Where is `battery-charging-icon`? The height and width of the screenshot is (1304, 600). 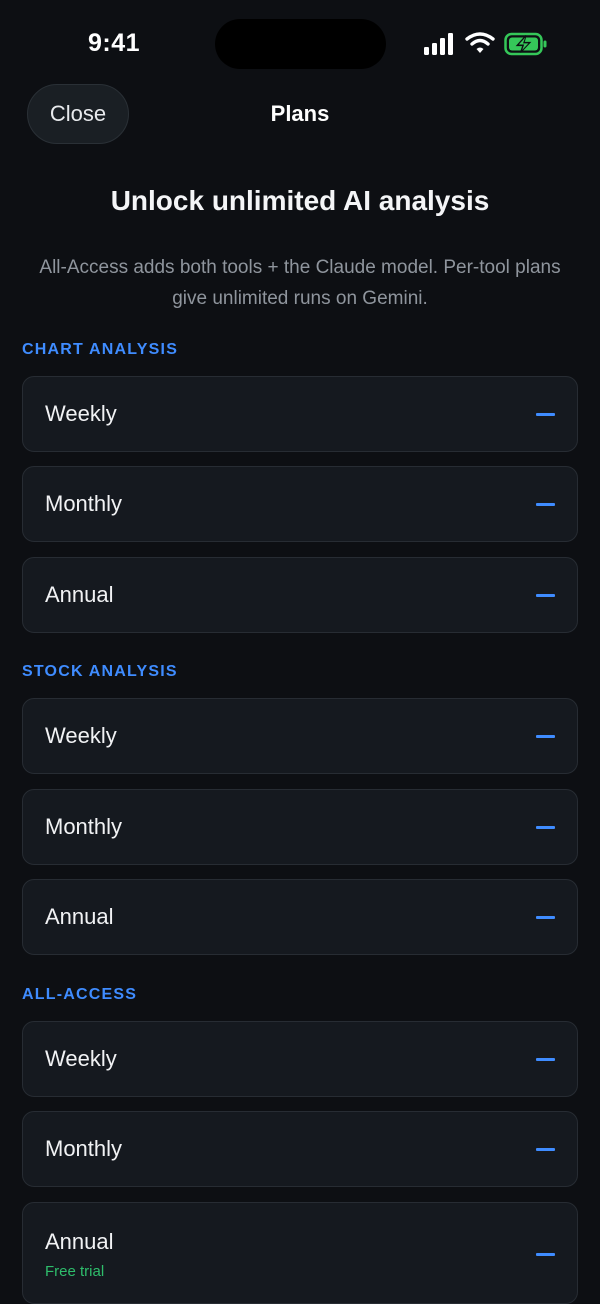 battery-charging-icon is located at coordinates (525, 44).